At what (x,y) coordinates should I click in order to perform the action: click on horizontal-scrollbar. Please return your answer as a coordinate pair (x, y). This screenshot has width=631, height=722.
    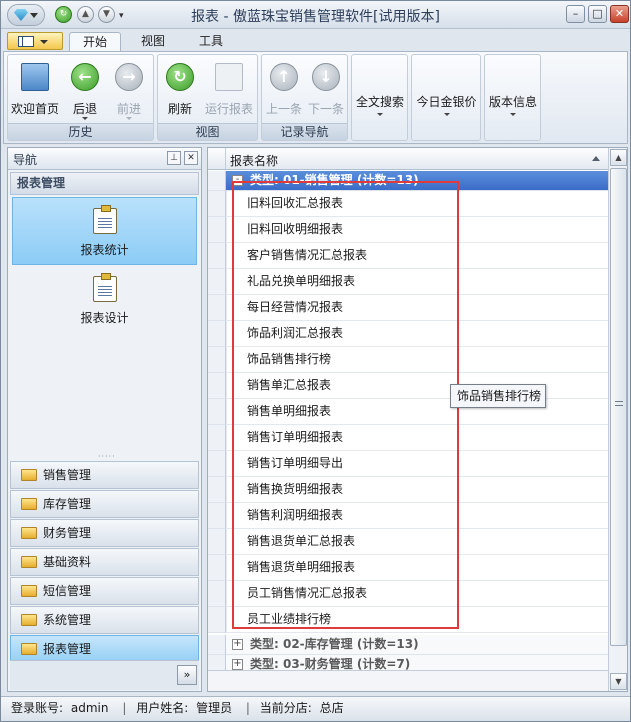
    Looking at the image, I should click on (408, 680).